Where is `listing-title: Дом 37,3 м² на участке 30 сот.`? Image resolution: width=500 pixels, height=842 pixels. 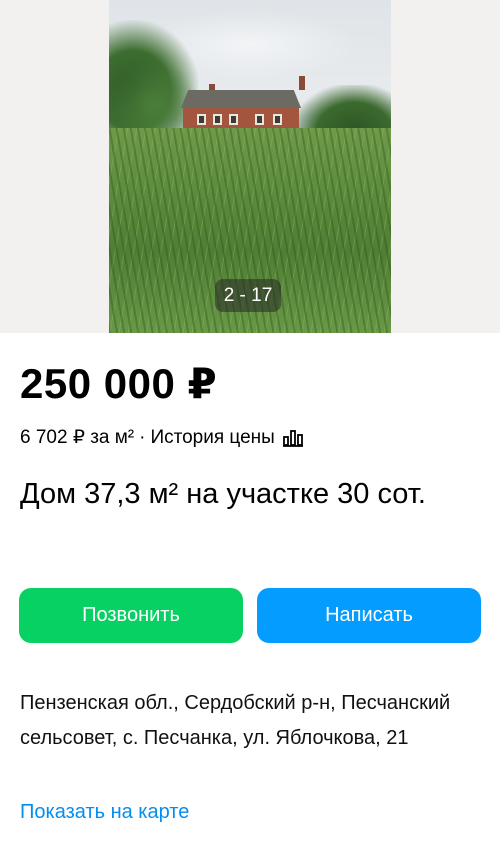
listing-title: Дом 37,3 м² на участке 30 сот. is located at coordinates (223, 494).